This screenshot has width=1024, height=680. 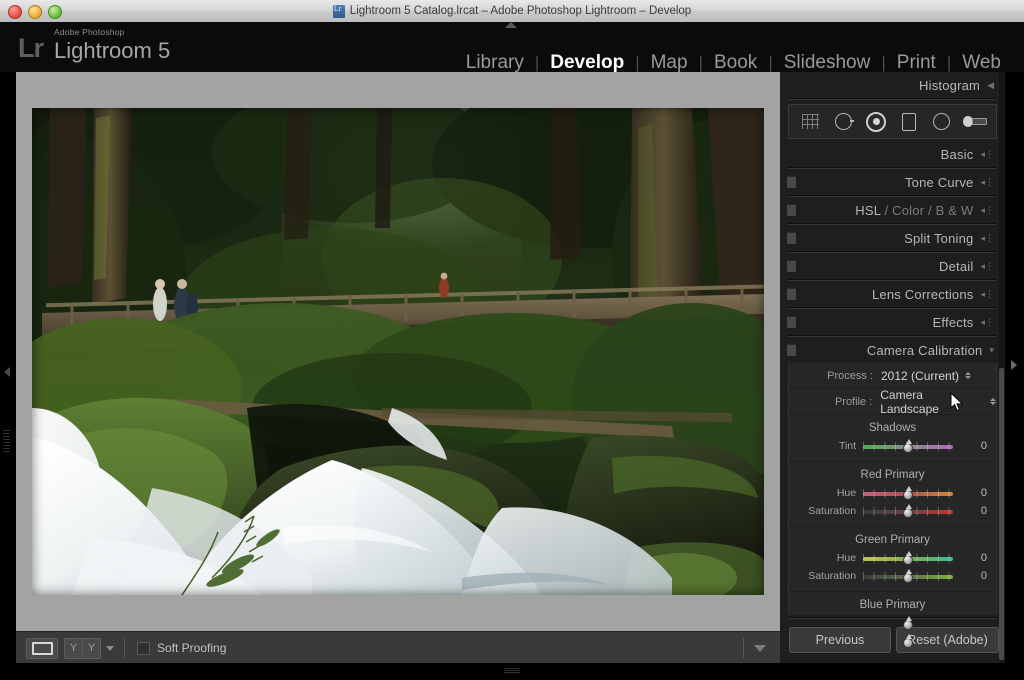 I want to click on slider-knob-red-hue, so click(x=908, y=492).